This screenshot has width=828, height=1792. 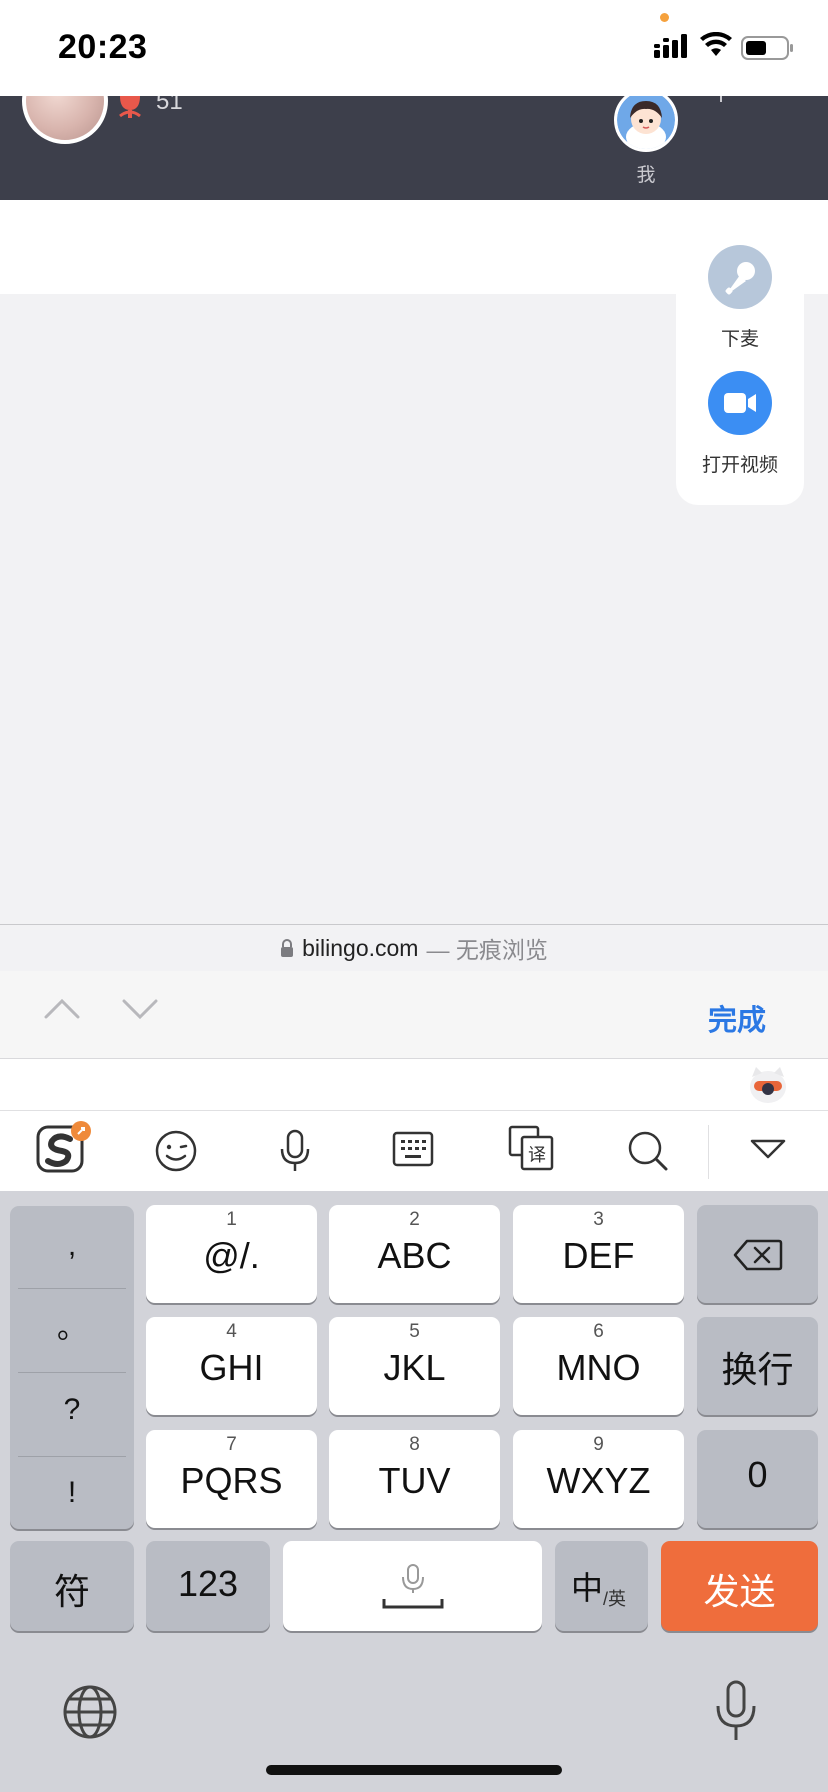 What do you see at coordinates (670, 46) in the screenshot?
I see `cellular-signal-icon` at bounding box center [670, 46].